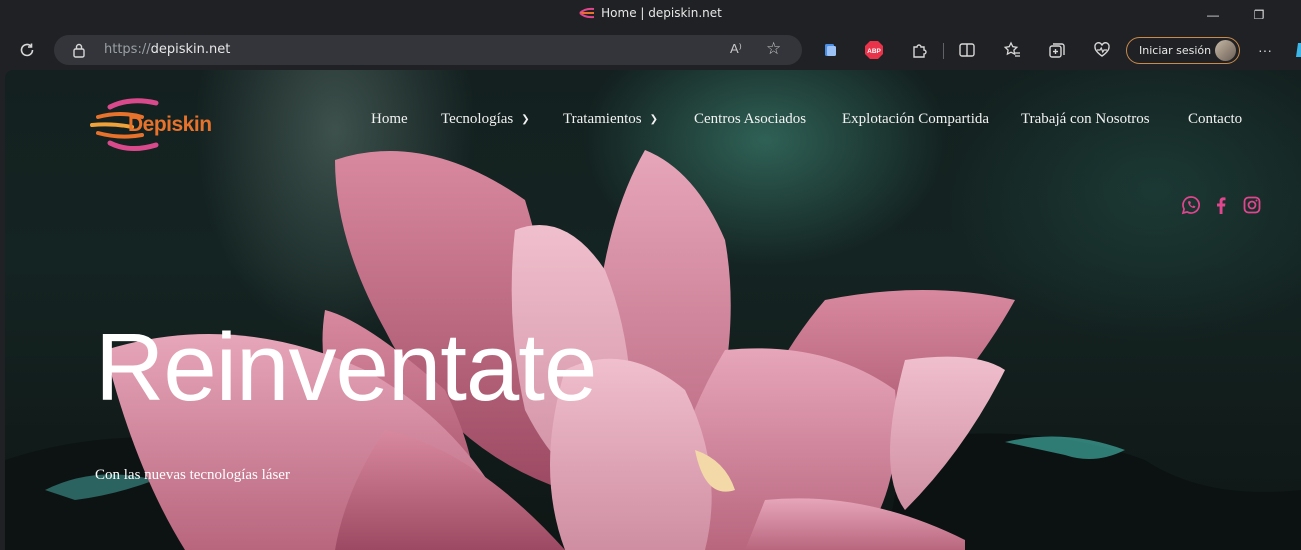  What do you see at coordinates (736, 49) in the screenshot?
I see `read-aloud-icon: A⁾` at bounding box center [736, 49].